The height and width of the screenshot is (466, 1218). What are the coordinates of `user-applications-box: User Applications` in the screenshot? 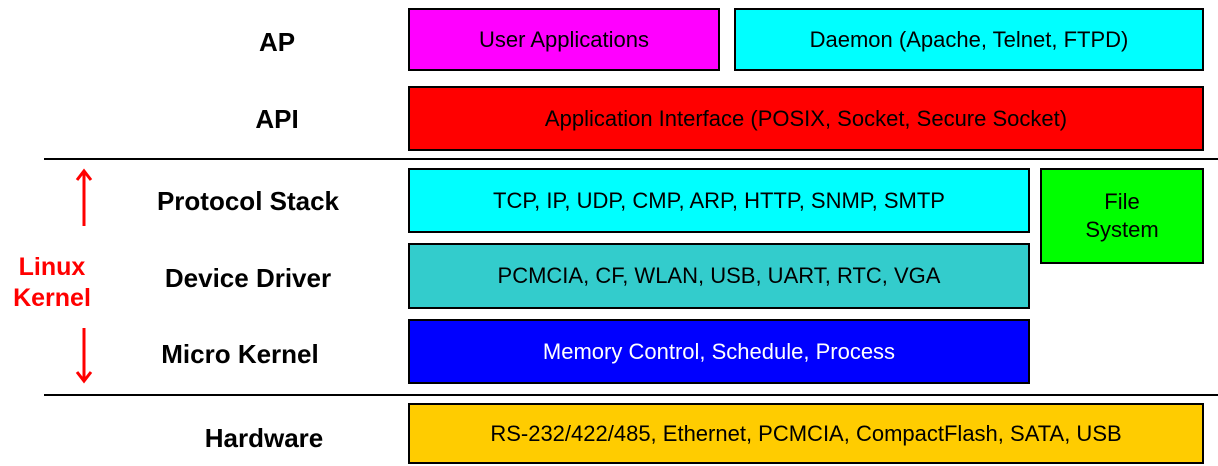 It's located at (564, 39).